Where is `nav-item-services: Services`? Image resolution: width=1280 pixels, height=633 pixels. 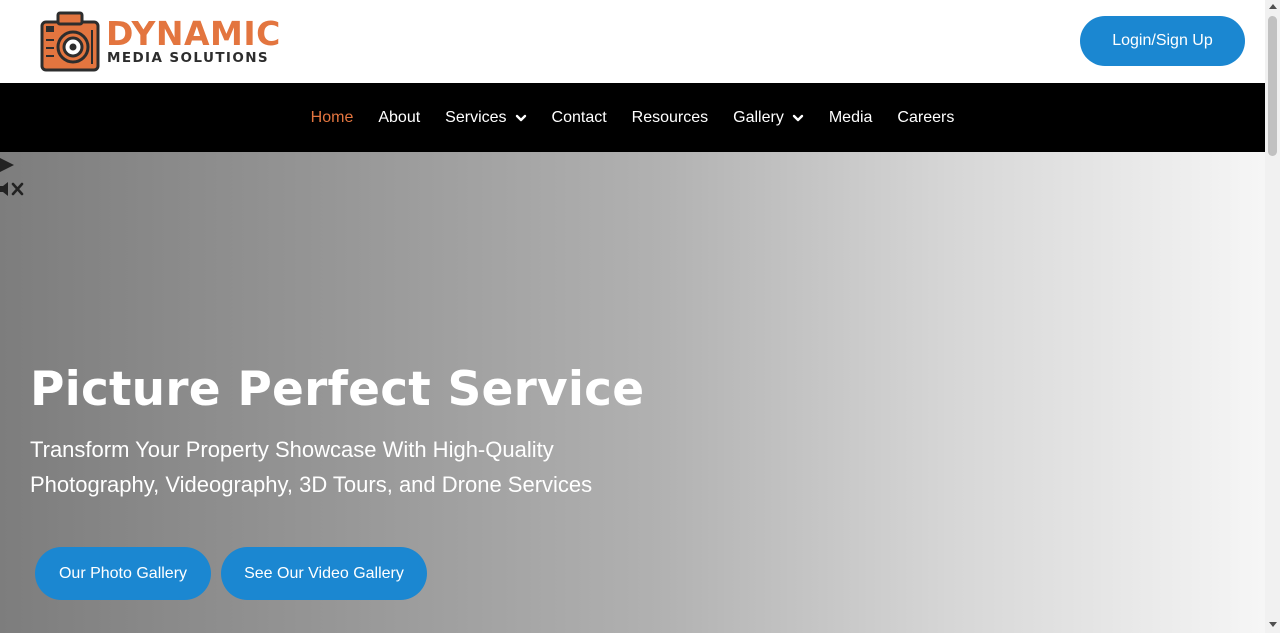 nav-item-services: Services is located at coordinates (485, 118).